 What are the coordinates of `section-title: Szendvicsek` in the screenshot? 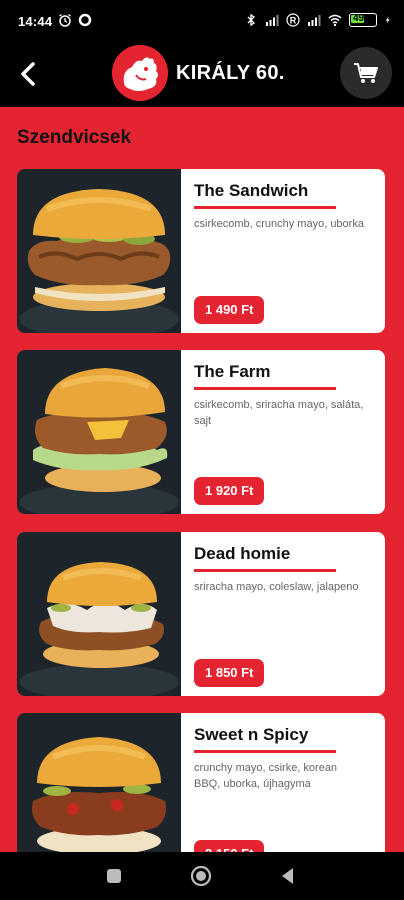 It's located at (74, 137).